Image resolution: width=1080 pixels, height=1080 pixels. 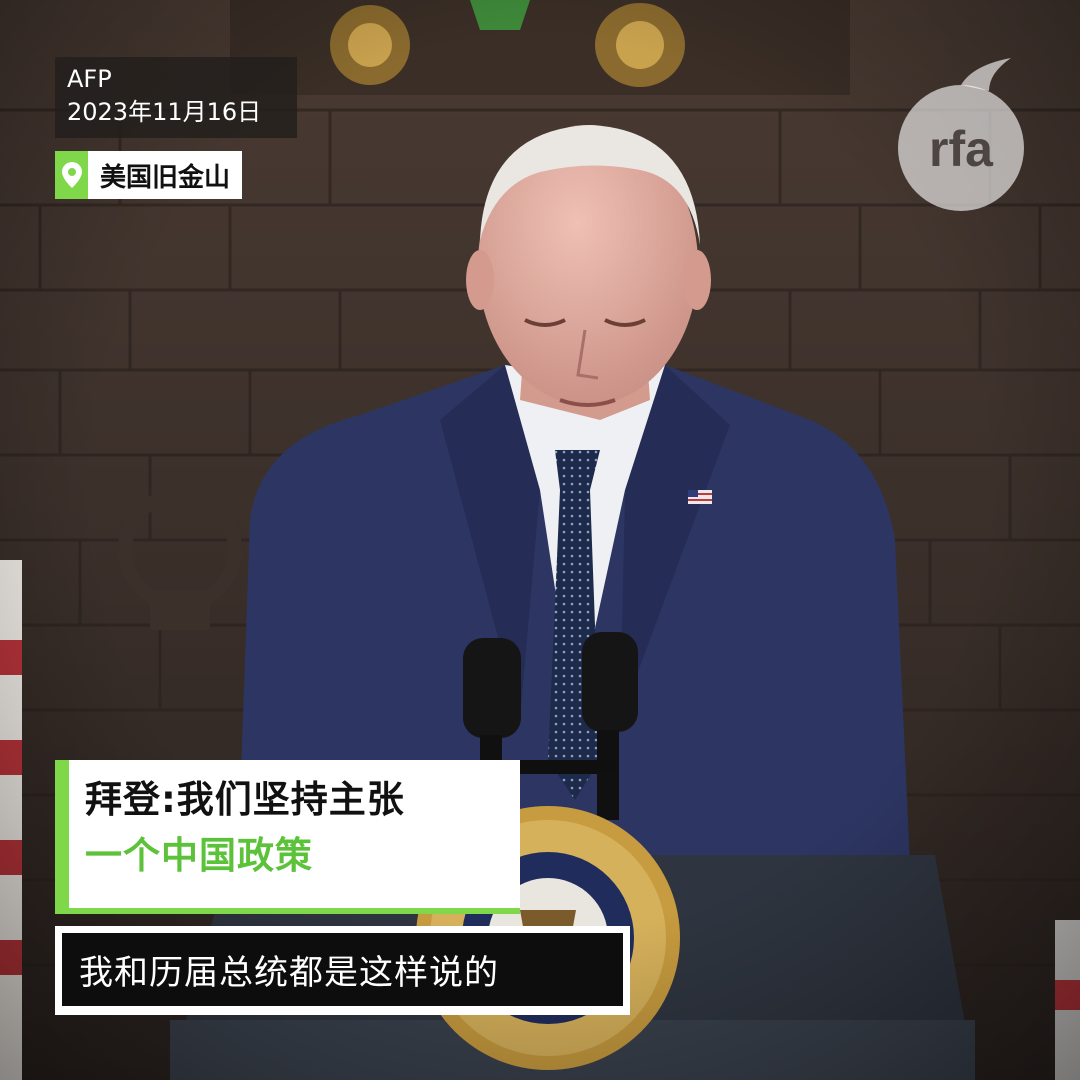 What do you see at coordinates (961, 149) in the screenshot?
I see `rfa-logo-text: rfa` at bounding box center [961, 149].